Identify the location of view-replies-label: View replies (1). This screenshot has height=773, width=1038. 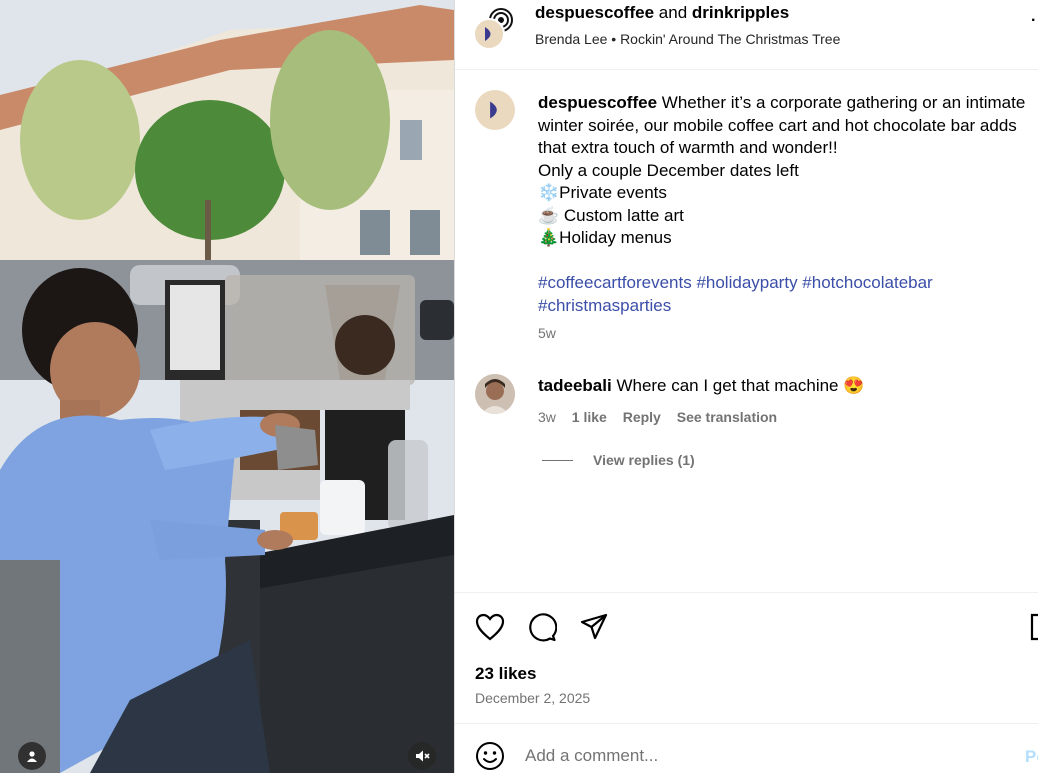
(644, 460).